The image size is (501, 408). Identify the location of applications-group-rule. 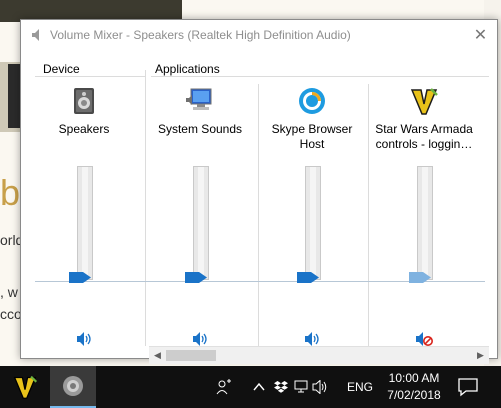
(320, 76).